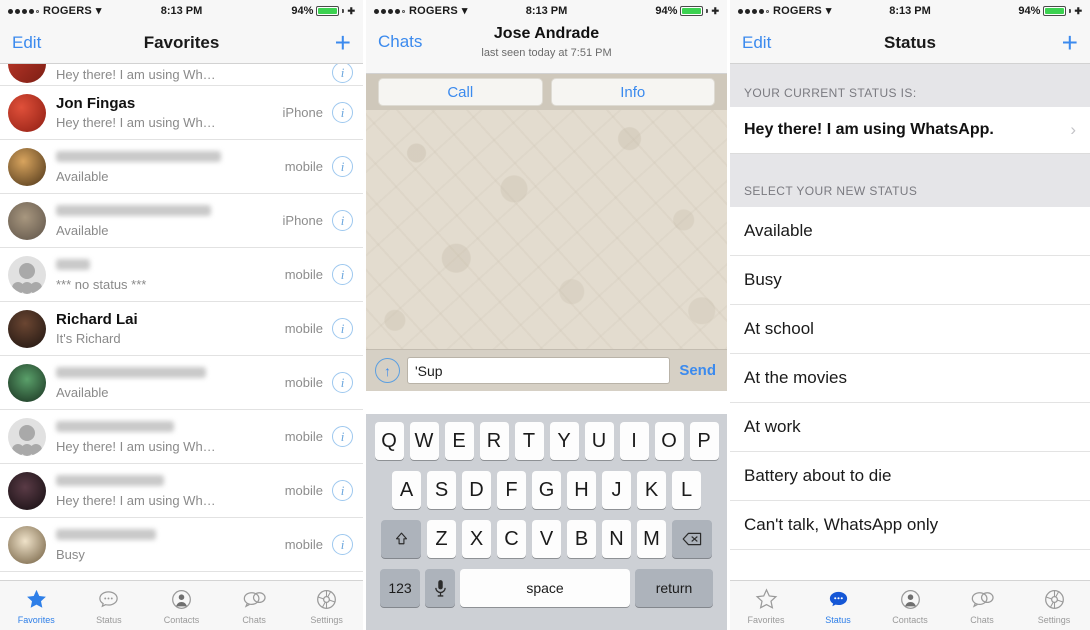 The width and height of the screenshot is (1090, 630). I want to click on add-status-plus-icon: +, so click(1070, 42).